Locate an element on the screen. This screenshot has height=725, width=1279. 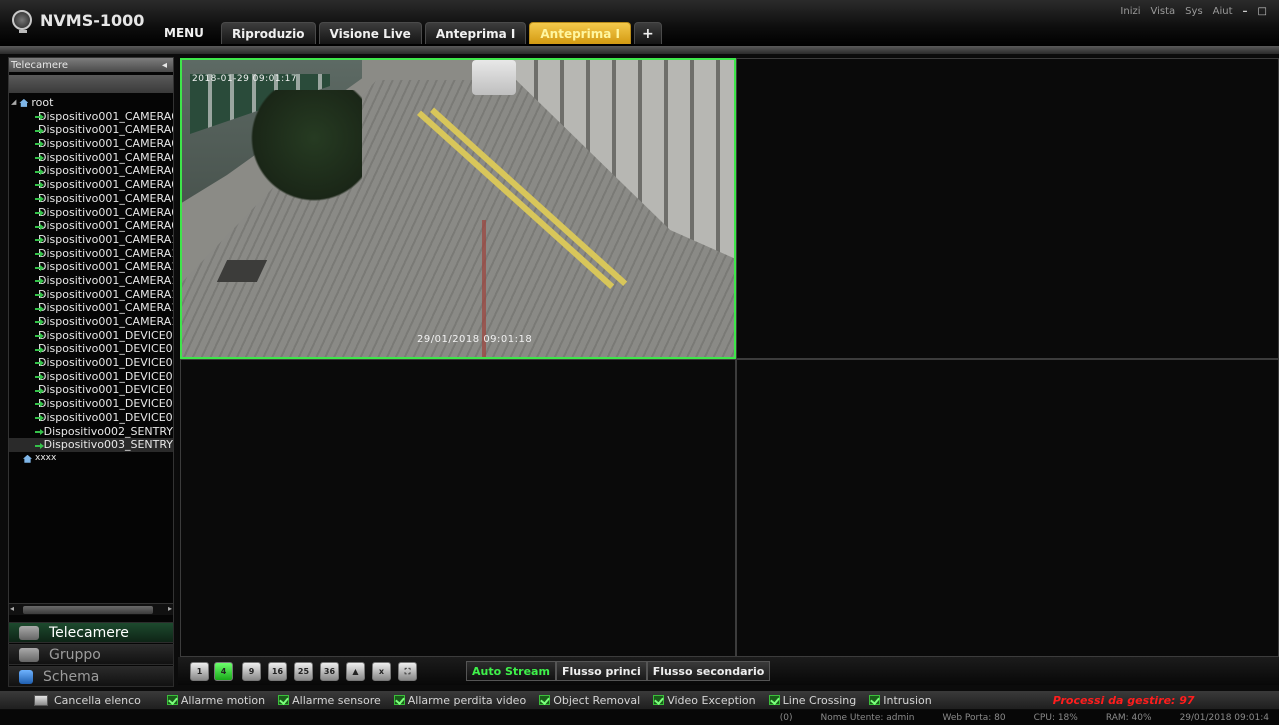
tree-device-item: Dispositivo001_DEVICE01 is located at coordinates (91, 336).